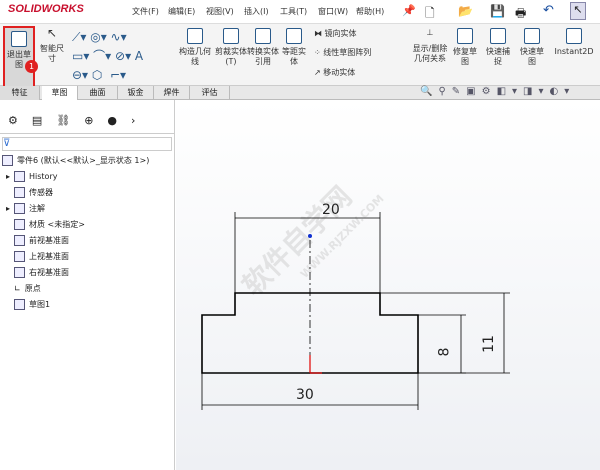 This screenshot has width=600, height=470. Describe the element at coordinates (444, 352) in the screenshot. I see `dimension-8-label: 8` at that location.